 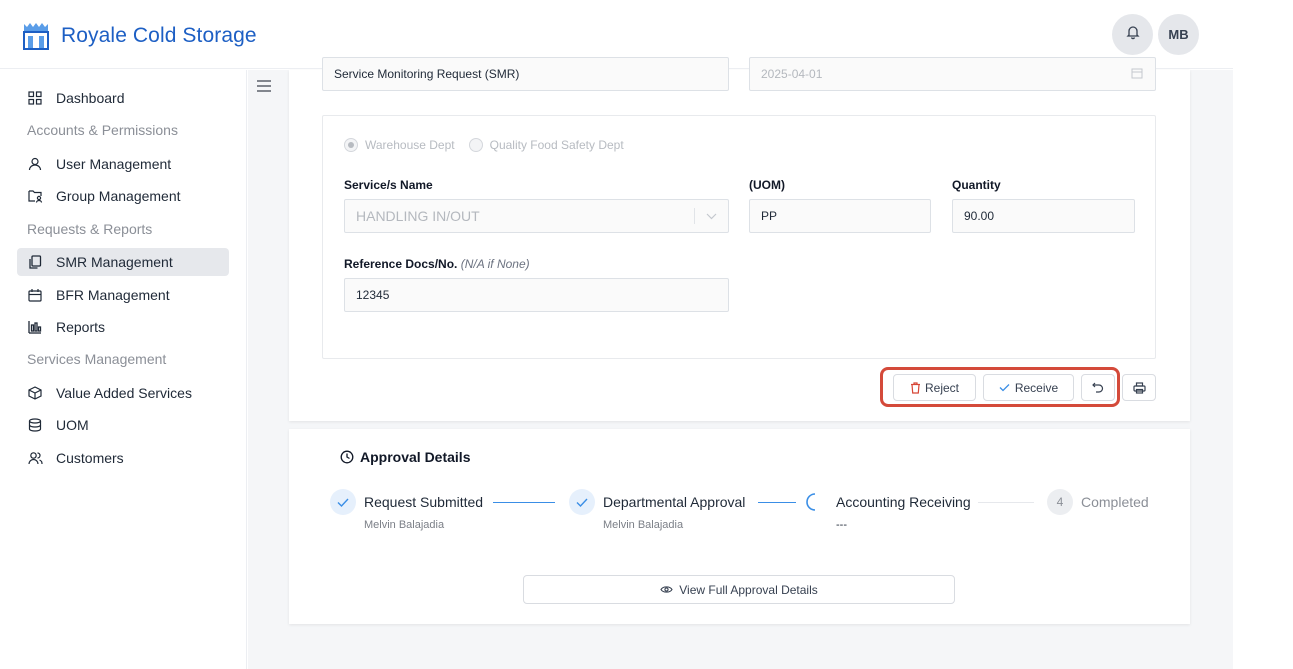 I want to click on user-icon, so click(x=35, y=164).